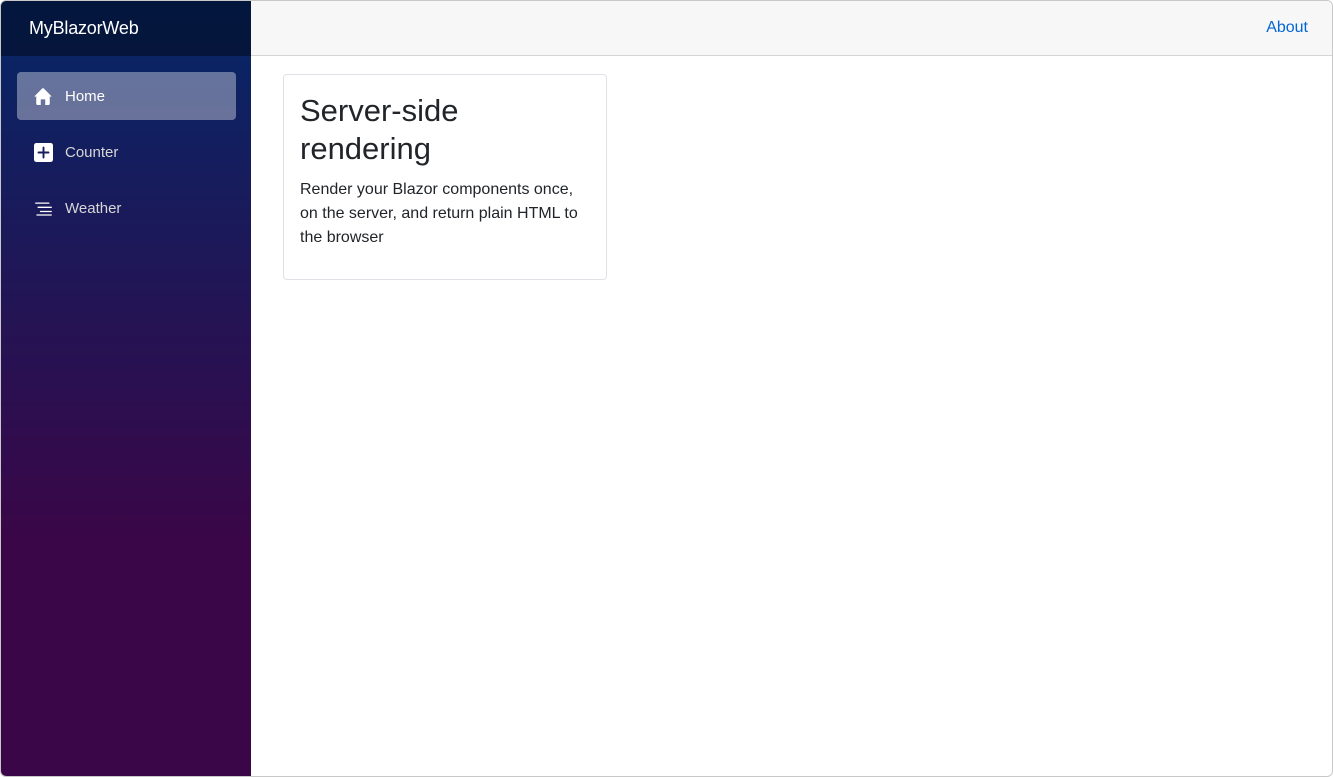 Image resolution: width=1333 pixels, height=777 pixels. I want to click on about-link: About, so click(1287, 28).